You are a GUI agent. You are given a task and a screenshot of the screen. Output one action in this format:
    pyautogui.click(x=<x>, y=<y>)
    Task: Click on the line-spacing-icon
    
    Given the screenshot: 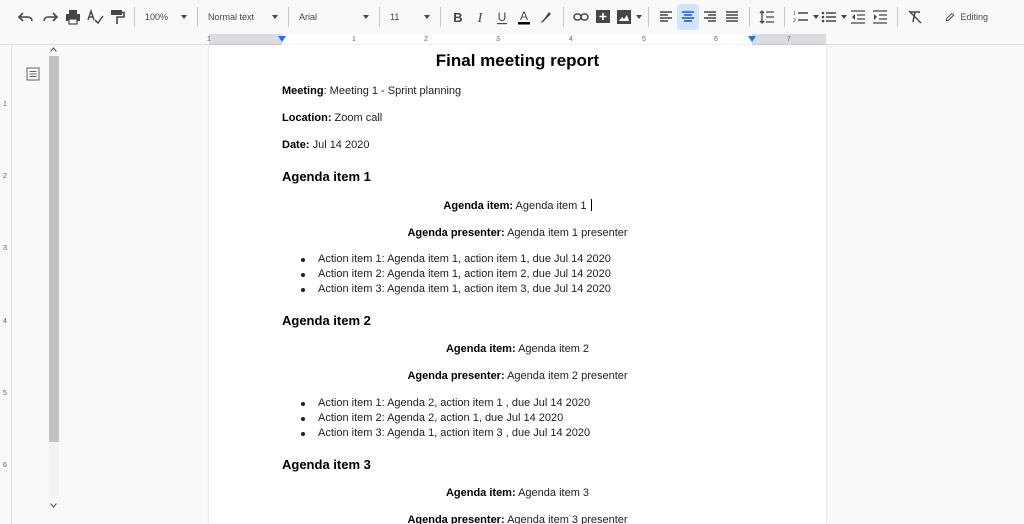 What is the action you would take?
    pyautogui.click(x=766, y=17)
    